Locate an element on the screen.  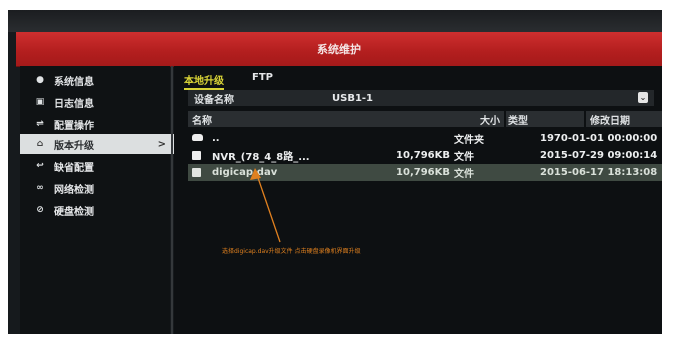
annotation-arrow-line is located at coordinates (268, 207).